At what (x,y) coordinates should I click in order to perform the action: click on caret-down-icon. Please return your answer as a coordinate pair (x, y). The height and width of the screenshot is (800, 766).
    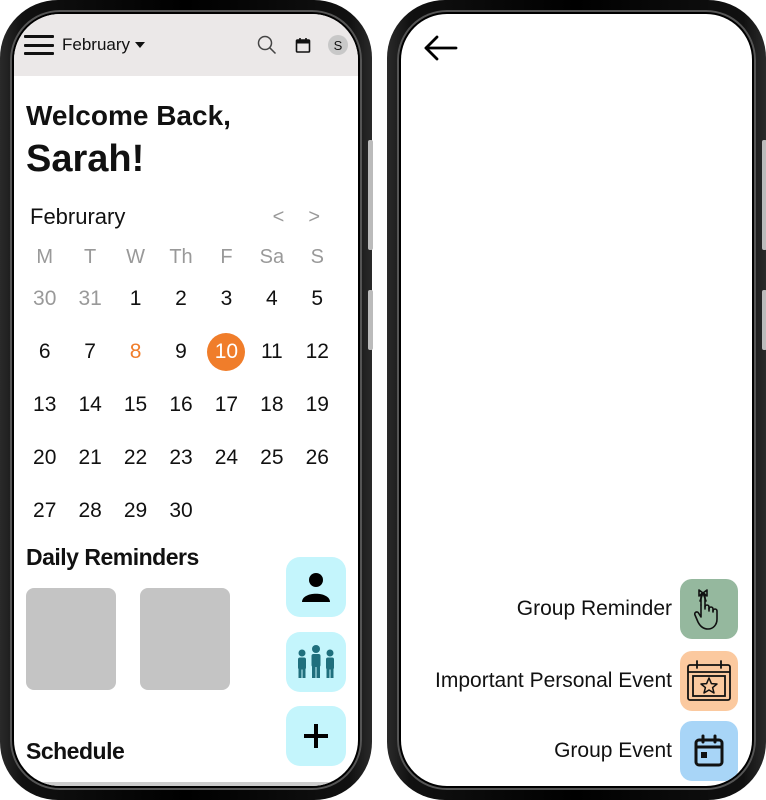
    Looking at the image, I should click on (140, 45).